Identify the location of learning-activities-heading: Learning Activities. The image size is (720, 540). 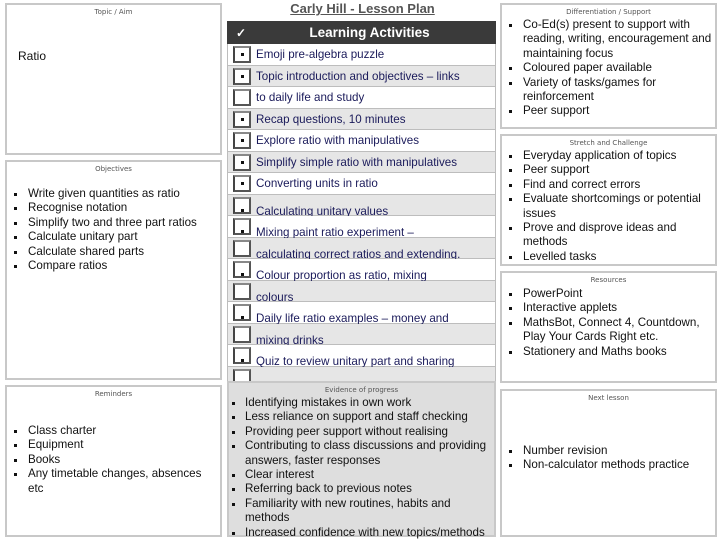
(369, 32).